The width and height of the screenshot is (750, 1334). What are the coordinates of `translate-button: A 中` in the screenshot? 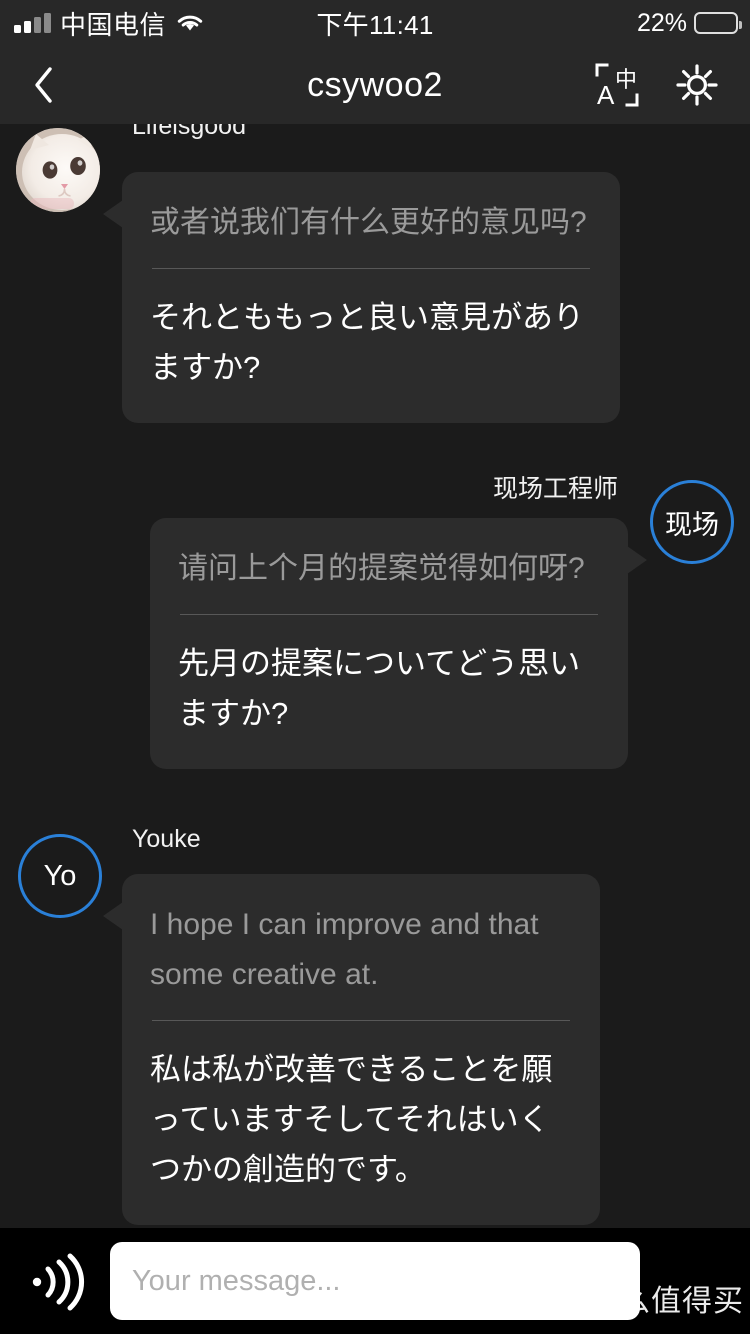 It's located at (617, 85).